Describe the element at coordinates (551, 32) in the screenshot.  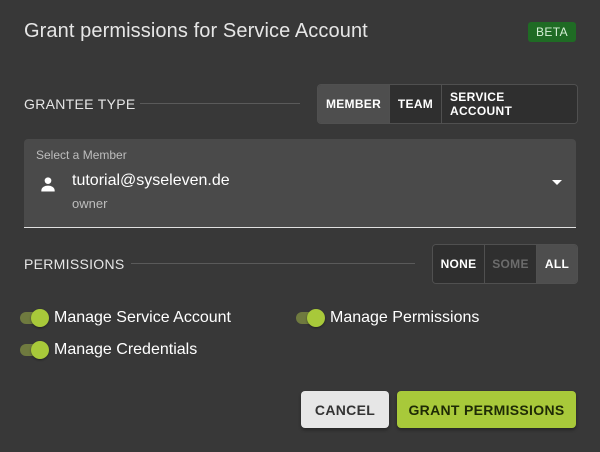
I see `beta-badge: BETA` at that location.